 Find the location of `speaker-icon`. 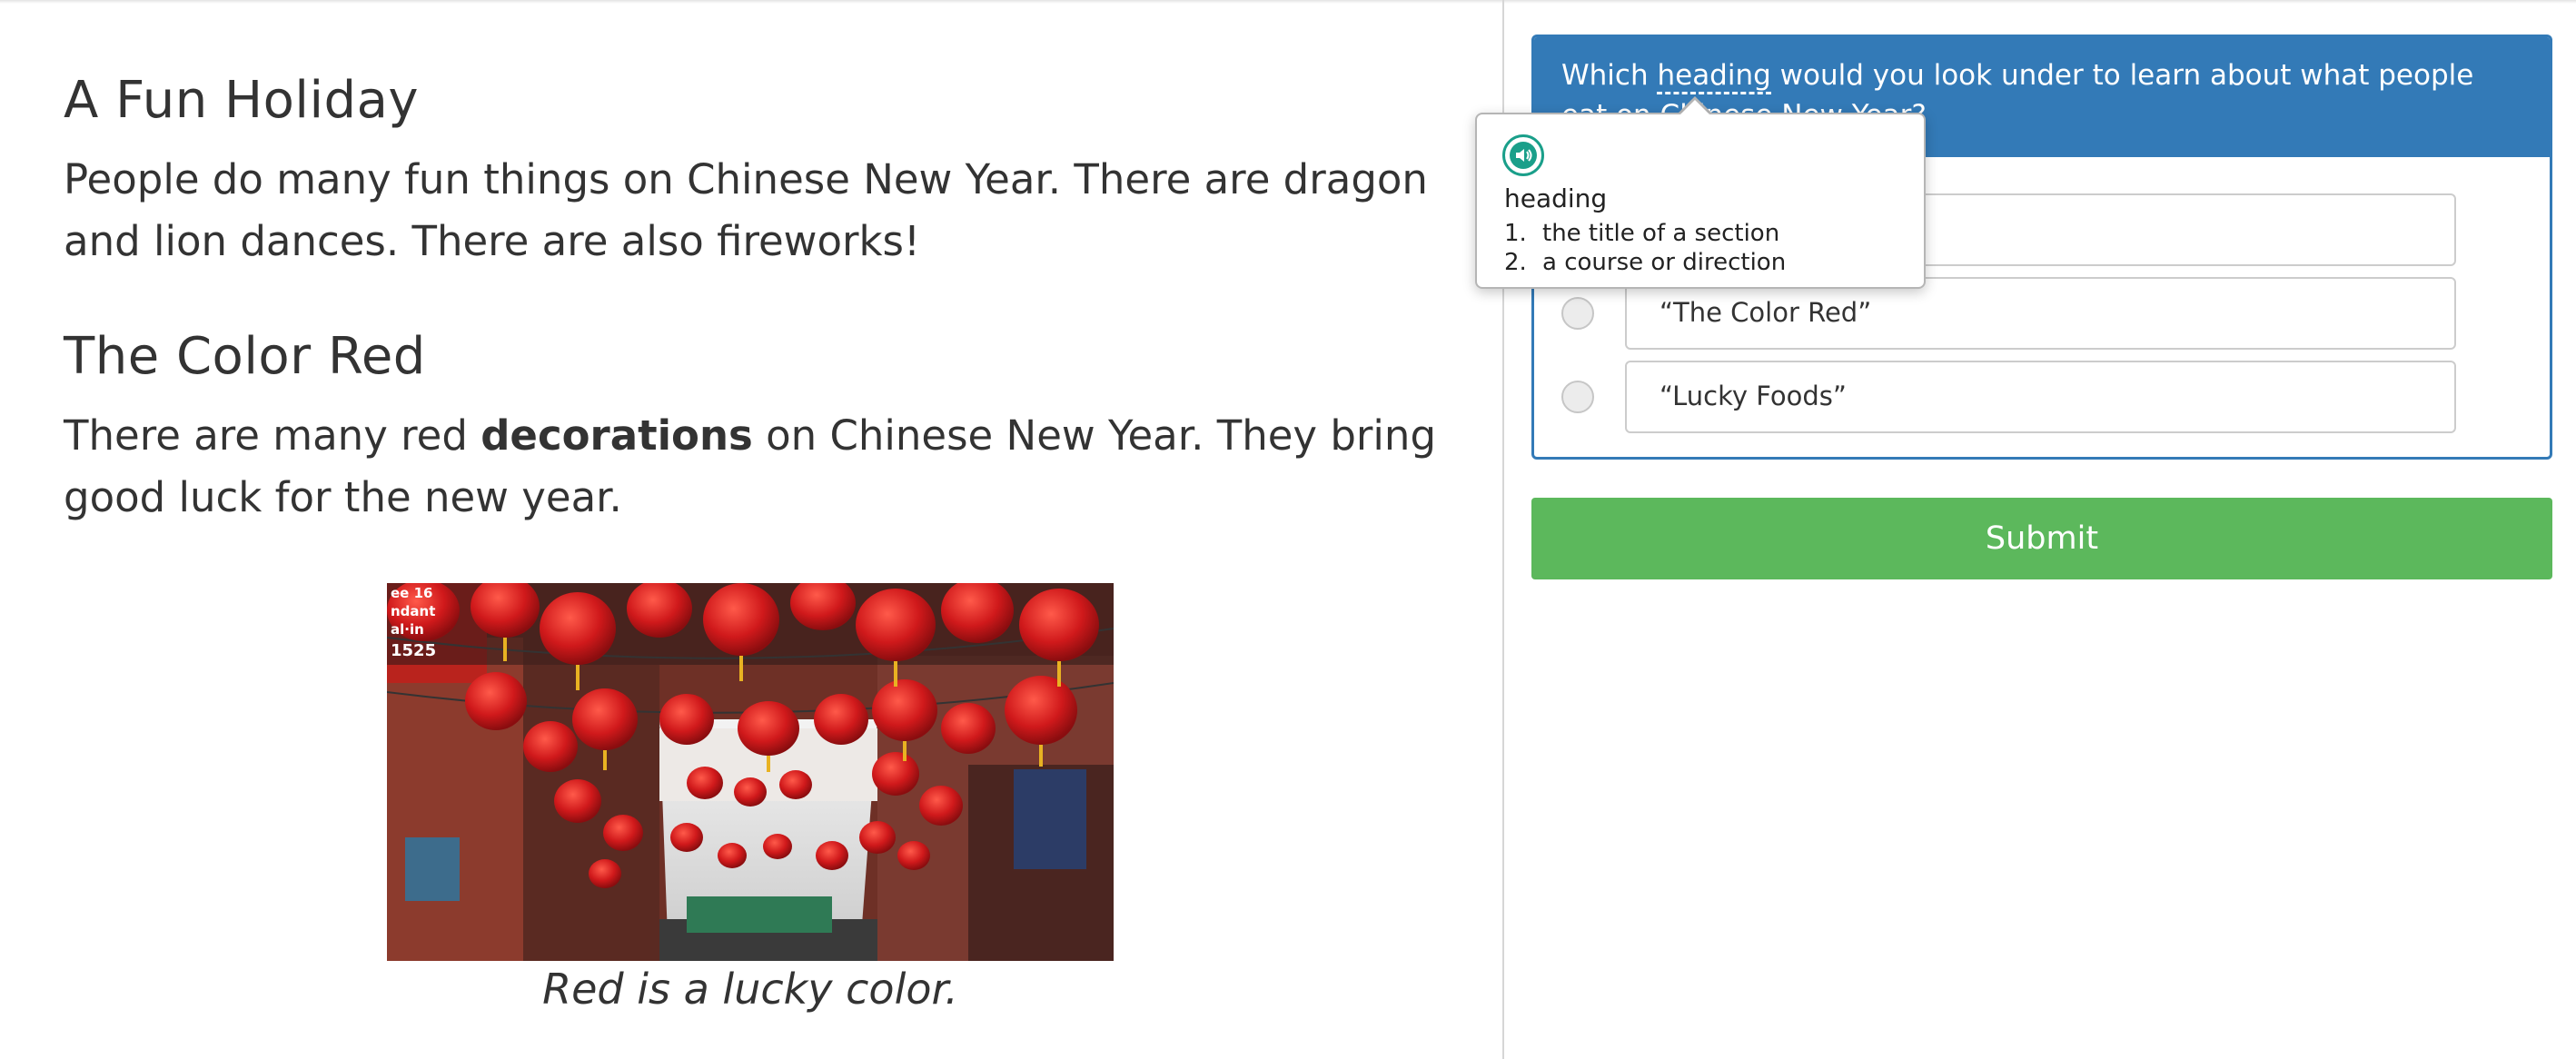

speaker-icon is located at coordinates (1523, 155).